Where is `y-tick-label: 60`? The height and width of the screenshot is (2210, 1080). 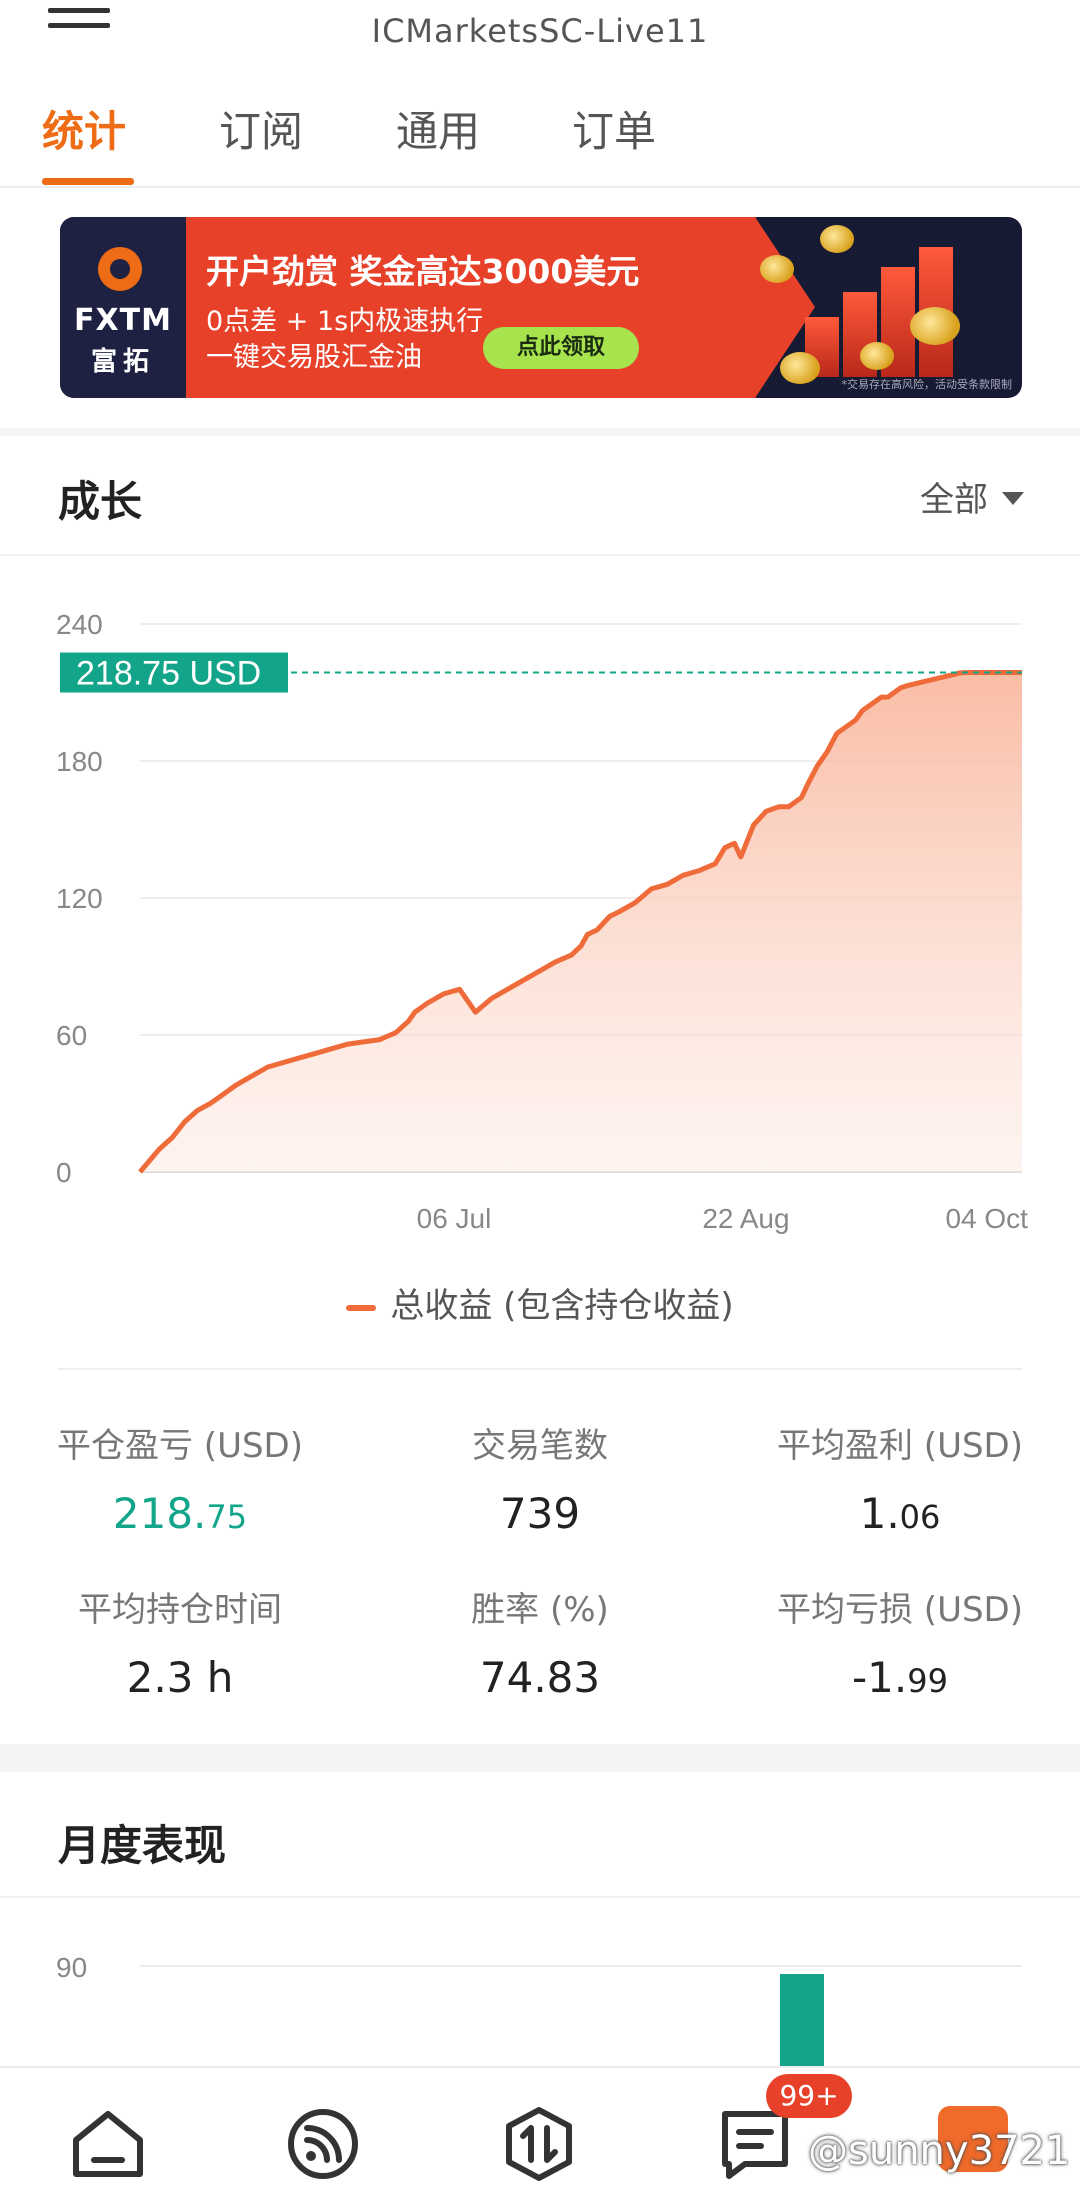
y-tick-label: 60 is located at coordinates (71, 1035).